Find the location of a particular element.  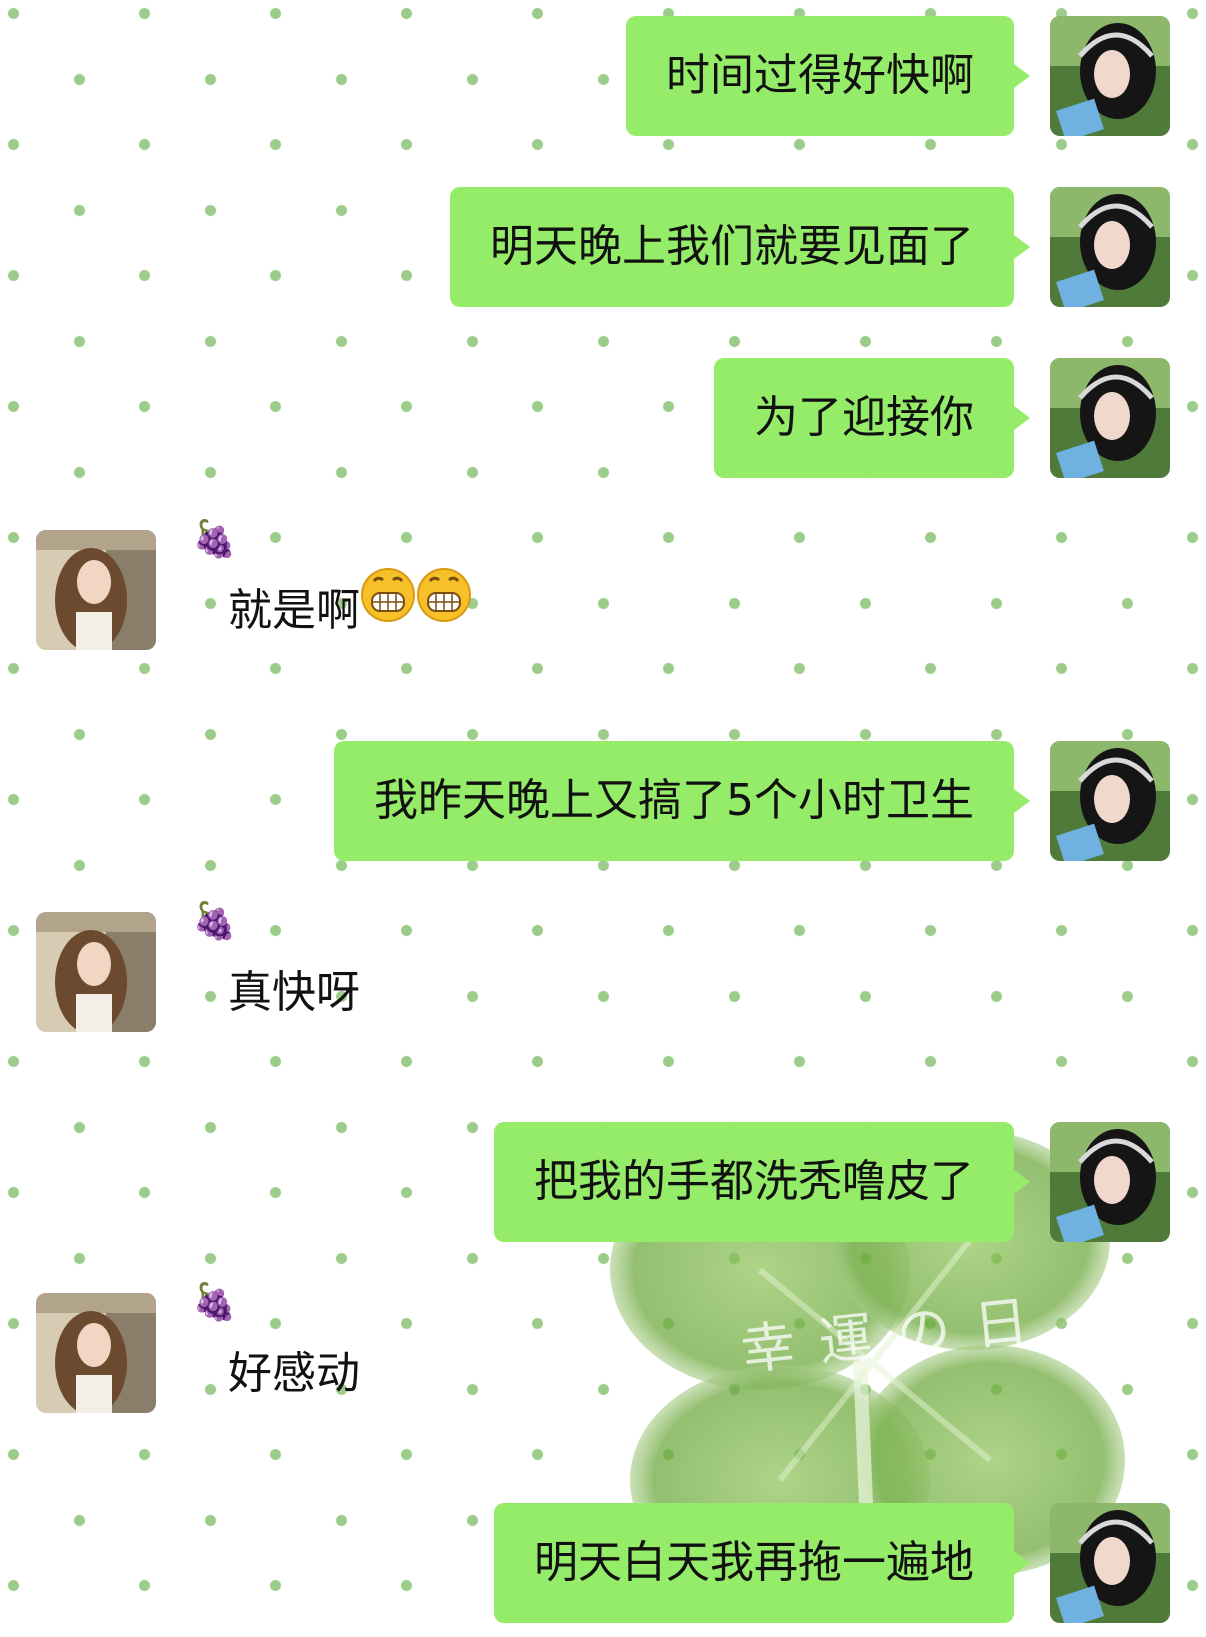

message-bubble-sent: 为了迎接你 is located at coordinates (872, 418).